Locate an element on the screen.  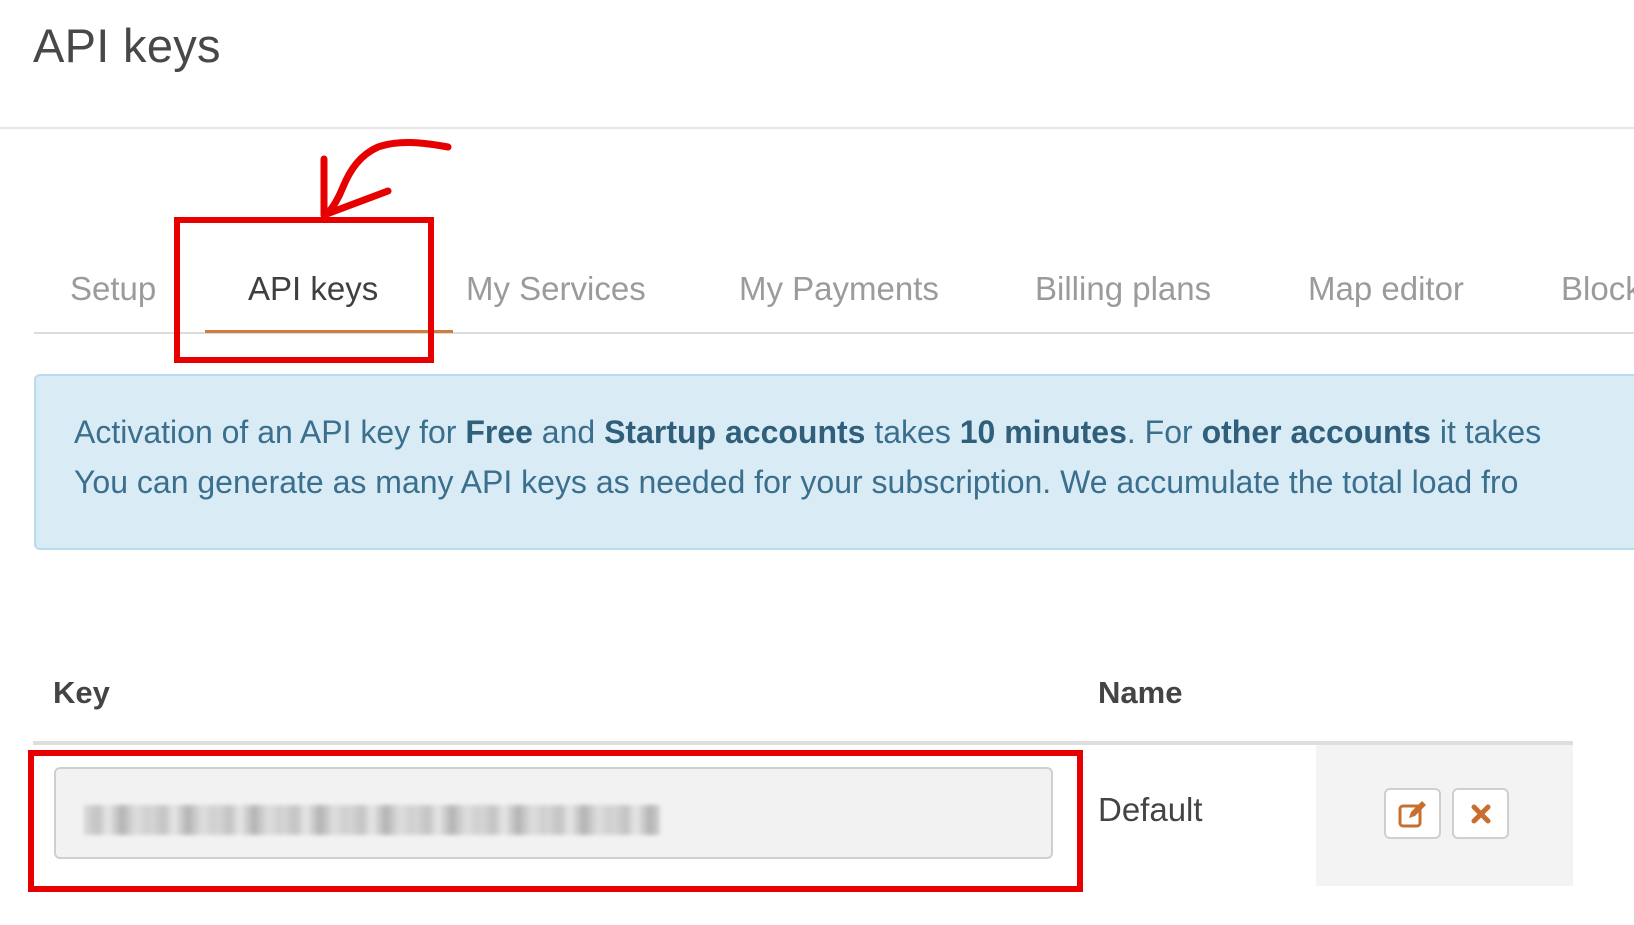
key-name: Default is located at coordinates (1150, 809).